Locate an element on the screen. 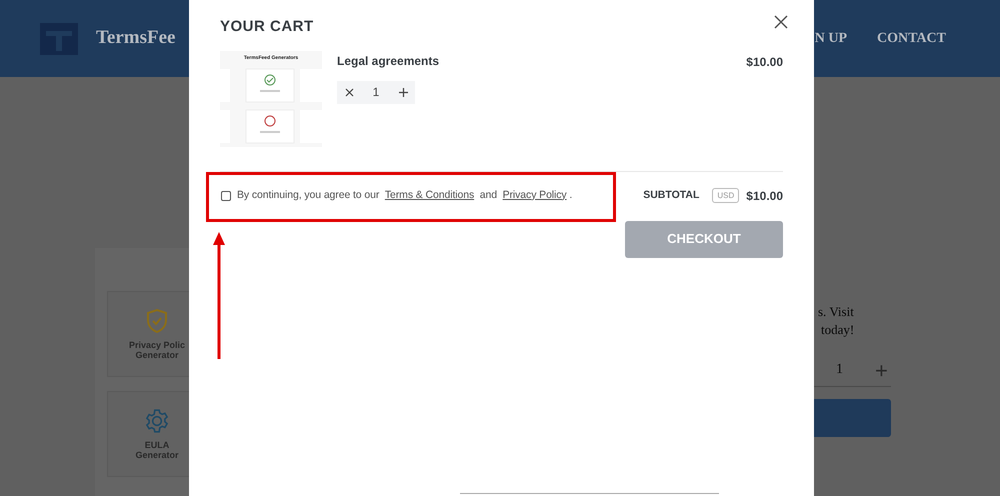  promo-text: today! is located at coordinates (837, 330).